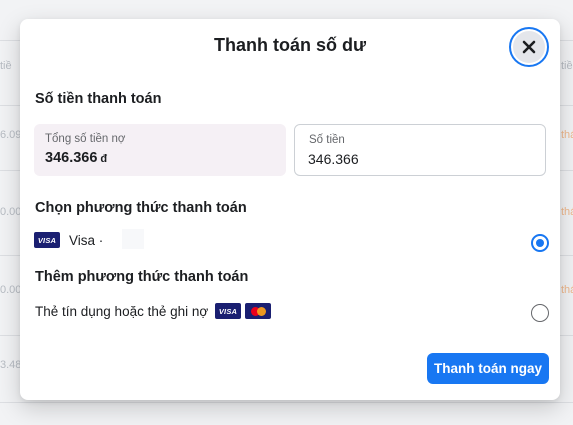 The height and width of the screenshot is (425, 573). Describe the element at coordinates (122, 311) in the screenshot. I see `credit-debit-card-label: Thẻ tín dụng hoặc thẻ ghi nợ` at that location.